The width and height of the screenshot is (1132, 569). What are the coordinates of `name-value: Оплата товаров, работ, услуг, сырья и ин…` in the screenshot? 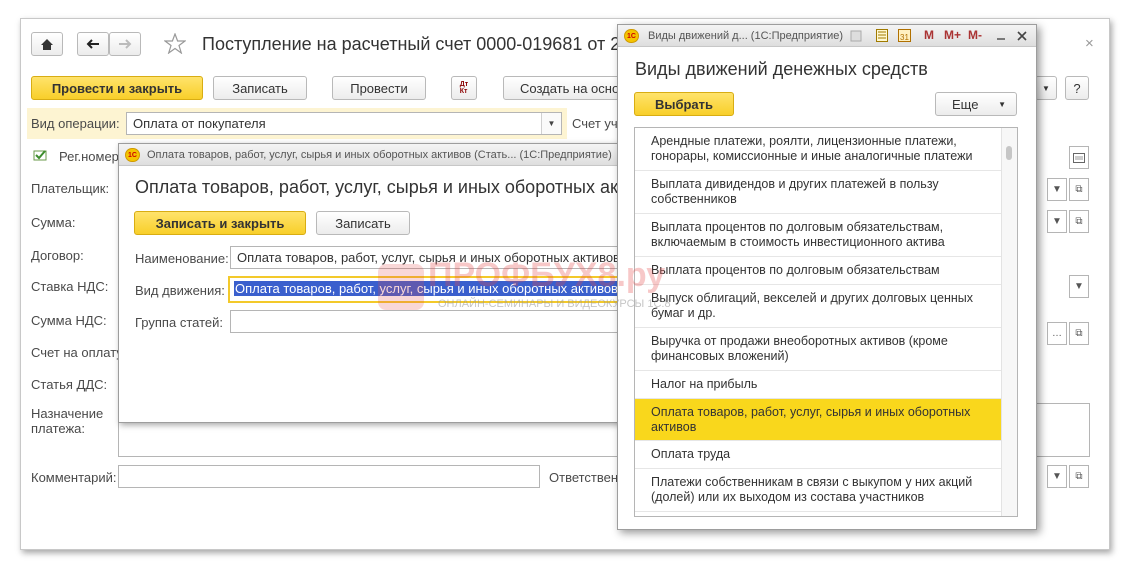 It's located at (428, 257).